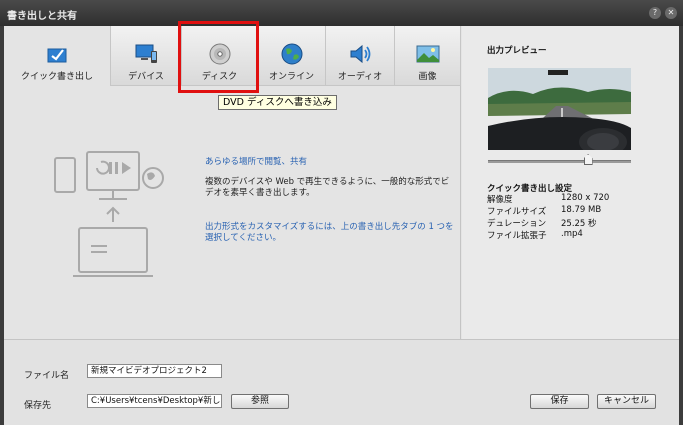 The height and width of the screenshot is (425, 683). What do you see at coordinates (559, 109) in the screenshot?
I see `preview-image` at bounding box center [559, 109].